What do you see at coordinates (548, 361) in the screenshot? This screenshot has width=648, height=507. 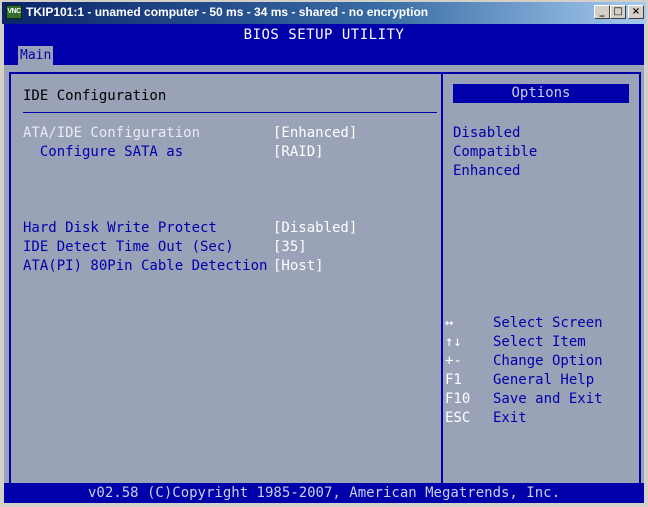 I see `help-text: Change Option` at bounding box center [548, 361].